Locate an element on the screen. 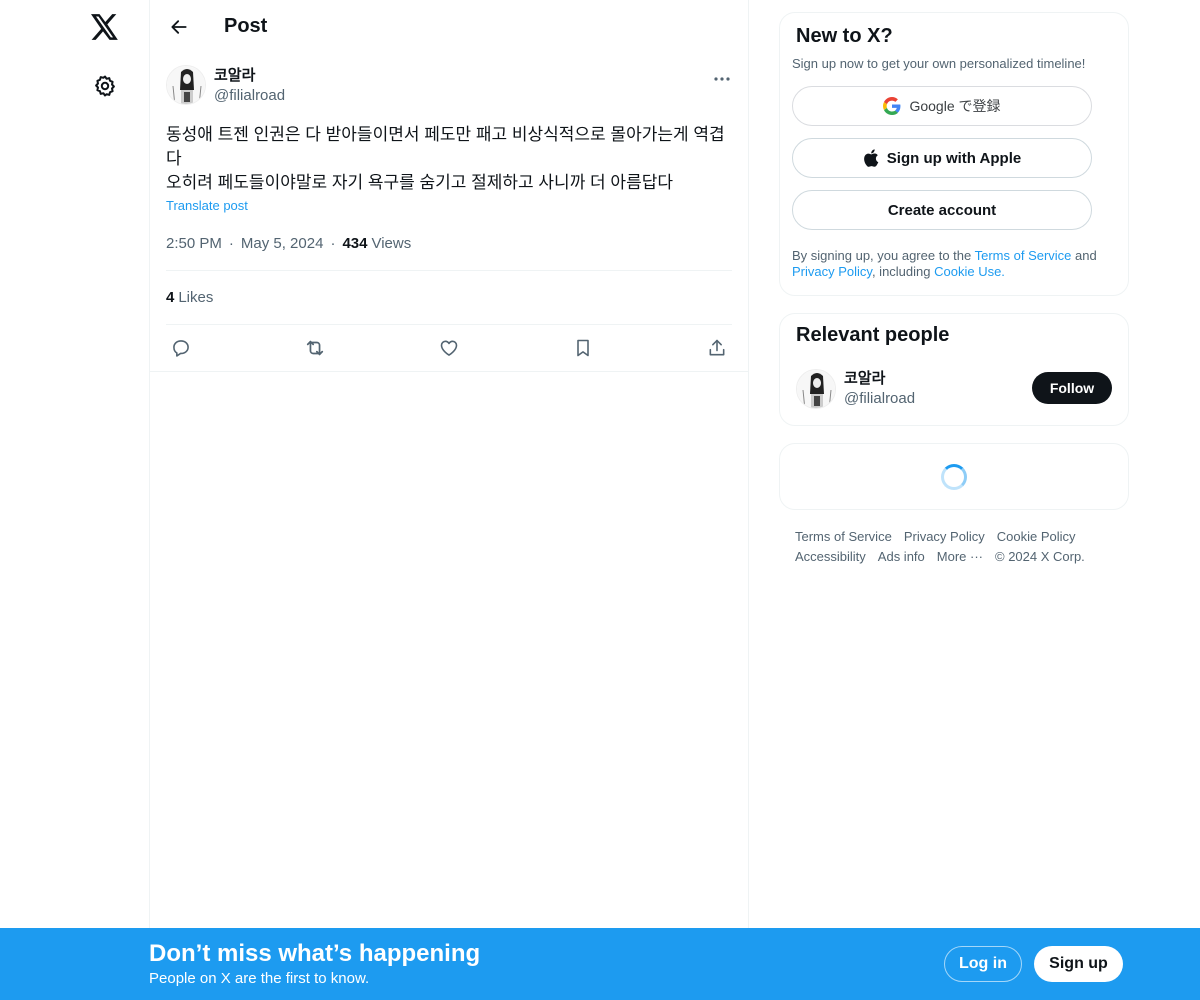 Image resolution: width=1200 pixels, height=1000 pixels. retweet-icon is located at coordinates (315, 348).